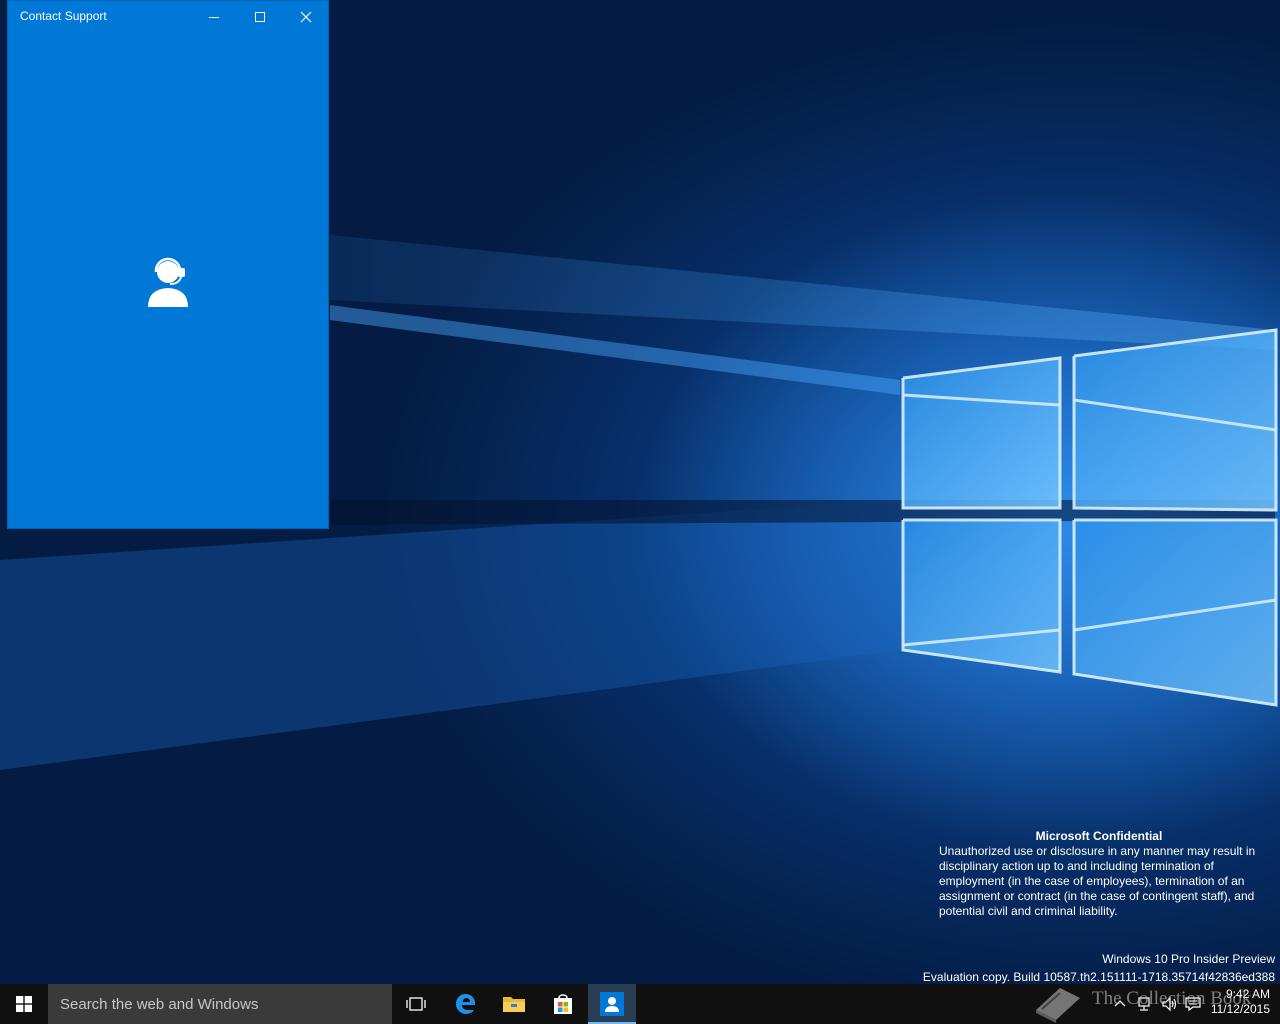 The height and width of the screenshot is (1024, 1280). Describe the element at coordinates (1120, 1003) in the screenshot. I see `chevron-up-icon` at that location.